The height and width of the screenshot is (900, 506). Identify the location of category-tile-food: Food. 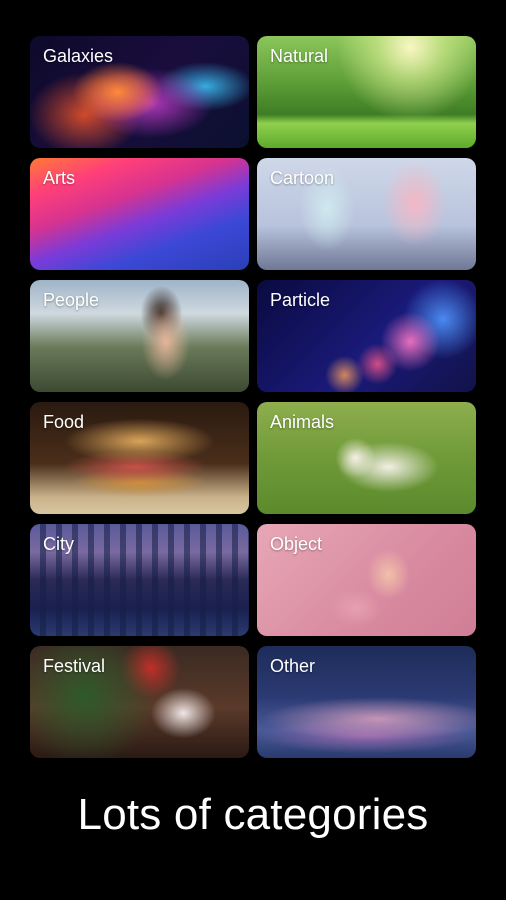
(139, 458).